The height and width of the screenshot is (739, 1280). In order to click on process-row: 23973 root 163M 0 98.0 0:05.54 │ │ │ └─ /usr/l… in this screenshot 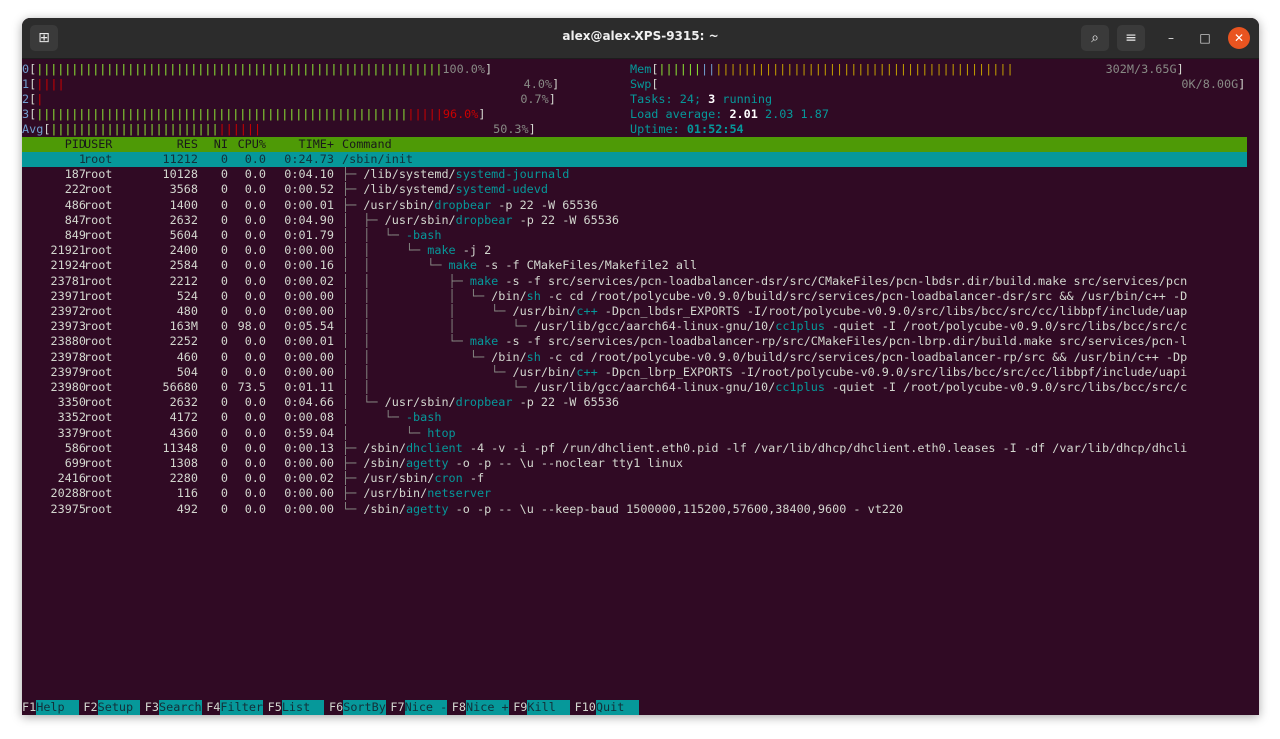, I will do `click(634, 326)`.